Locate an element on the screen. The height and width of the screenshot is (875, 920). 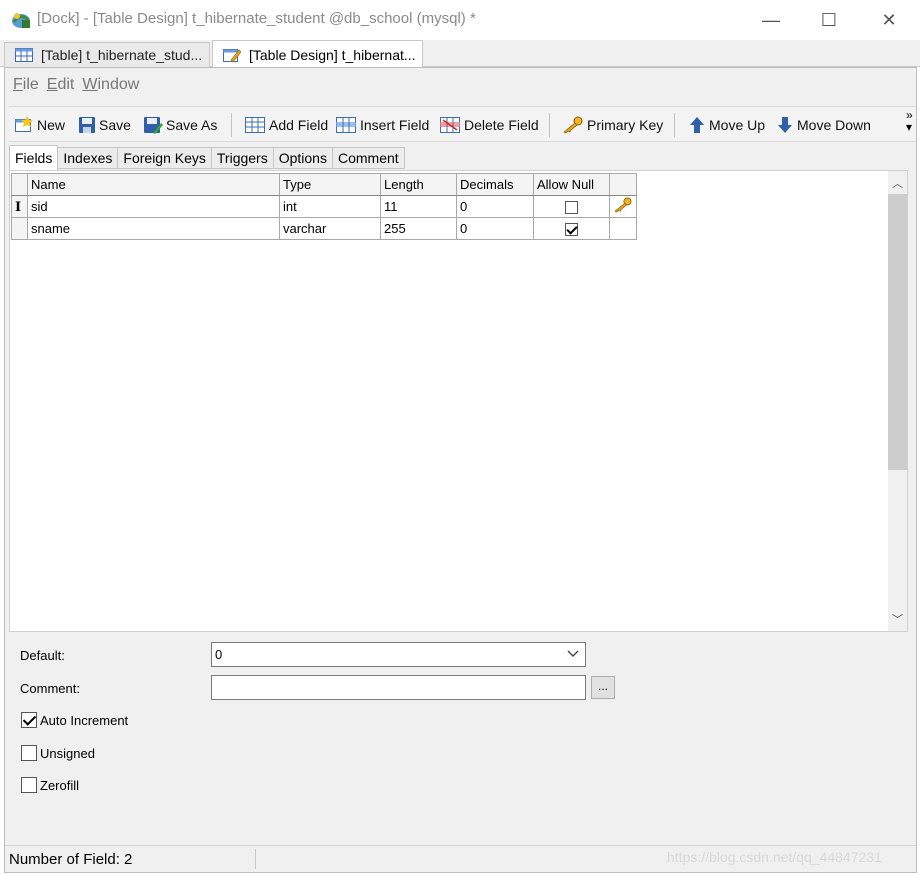
auto-increment-option: Auto Increment is located at coordinates (74, 720).